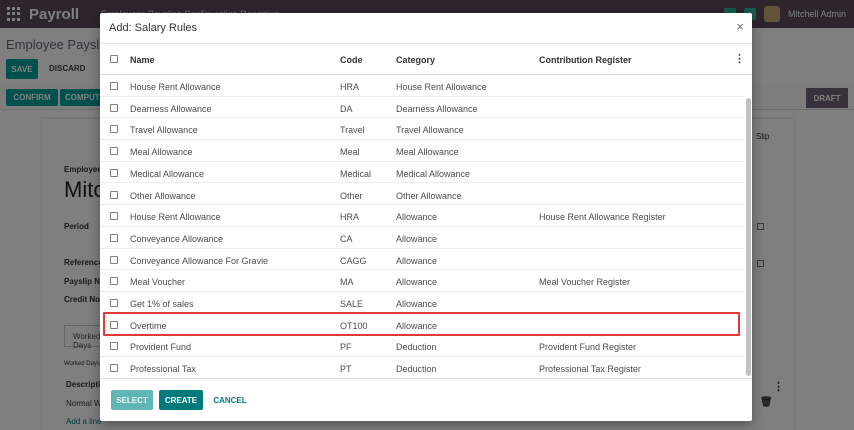 The height and width of the screenshot is (430, 854). What do you see at coordinates (430, 130) in the screenshot?
I see `cell-category: Travel Allowance` at bounding box center [430, 130].